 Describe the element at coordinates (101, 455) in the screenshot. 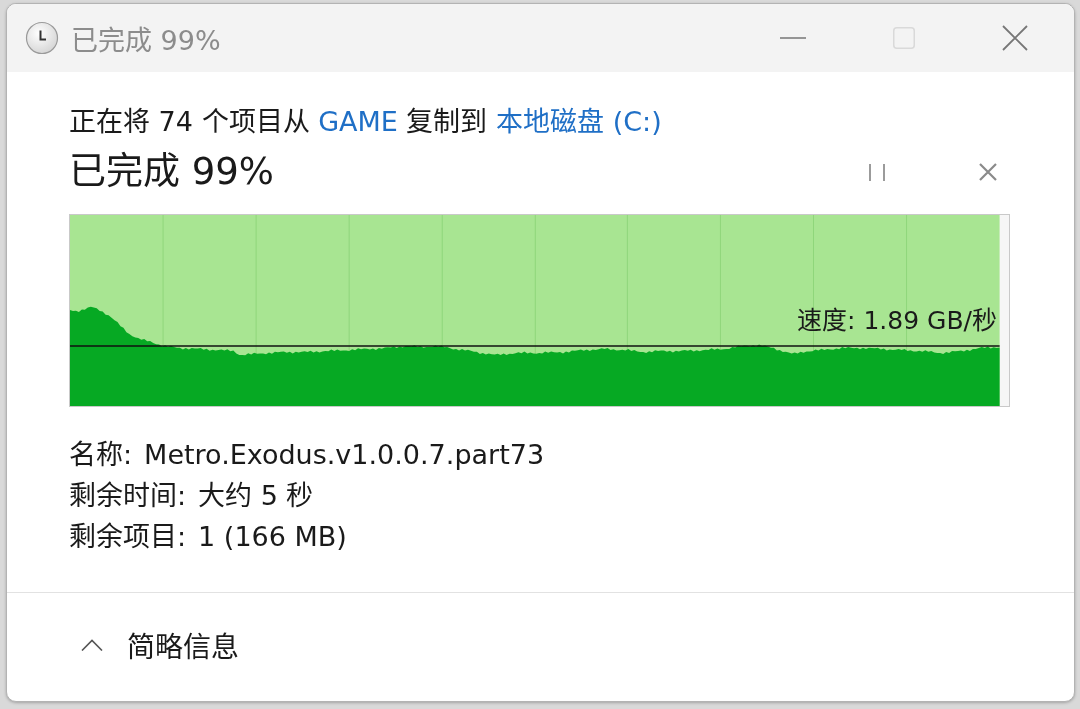

I see `detail-label: 名称:` at that location.